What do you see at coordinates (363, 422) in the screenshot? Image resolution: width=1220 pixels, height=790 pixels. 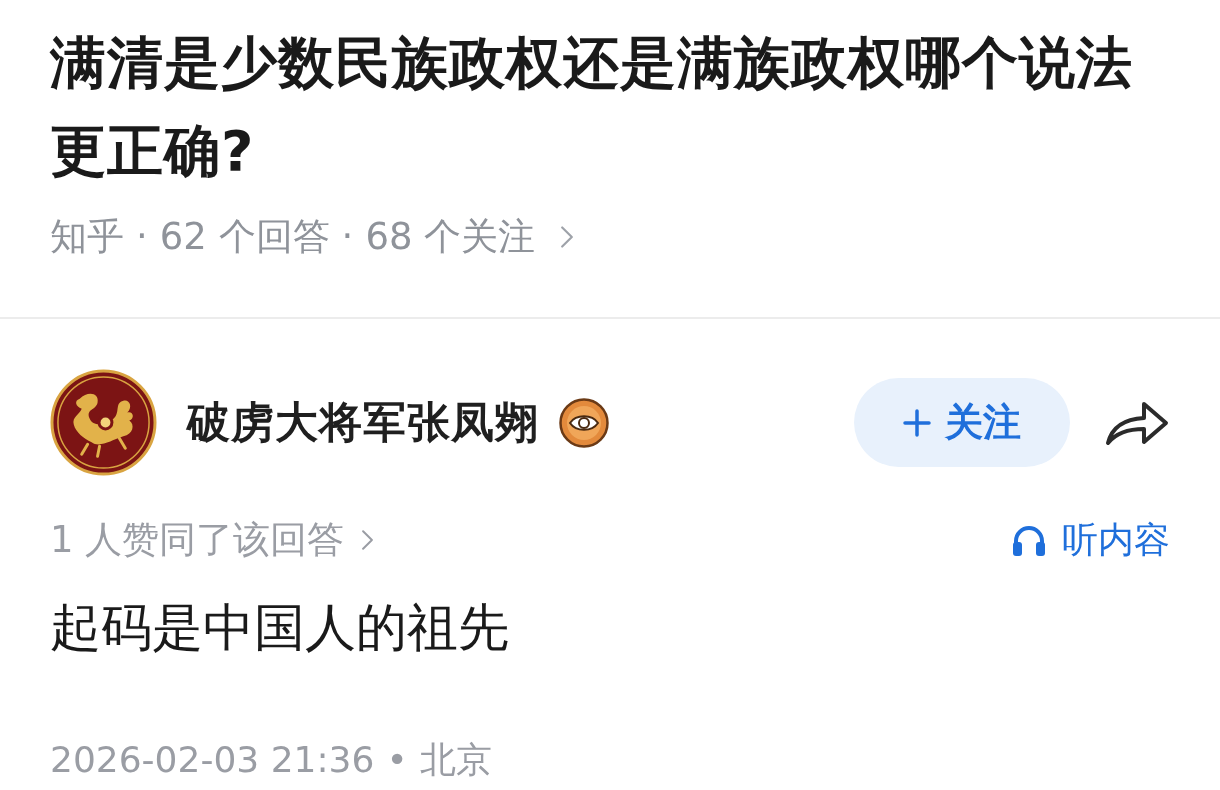 I see `author-name: 破虏大将军张凤翙` at bounding box center [363, 422].